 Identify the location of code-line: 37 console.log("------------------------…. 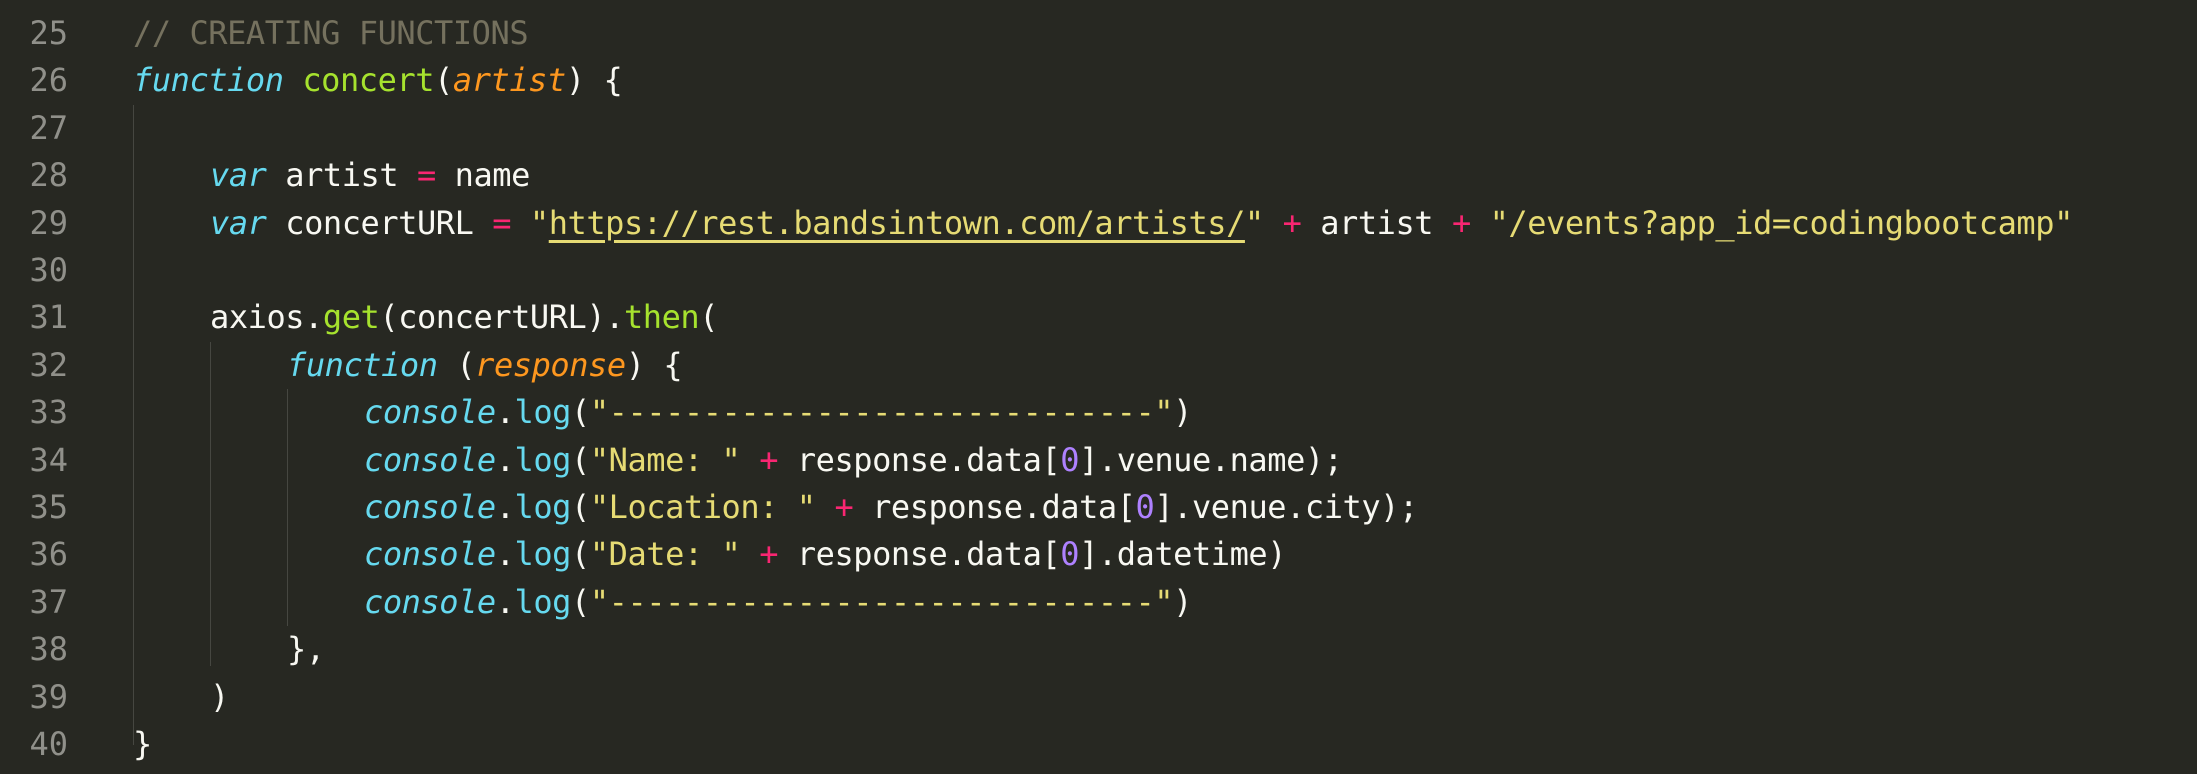
(1098, 602).